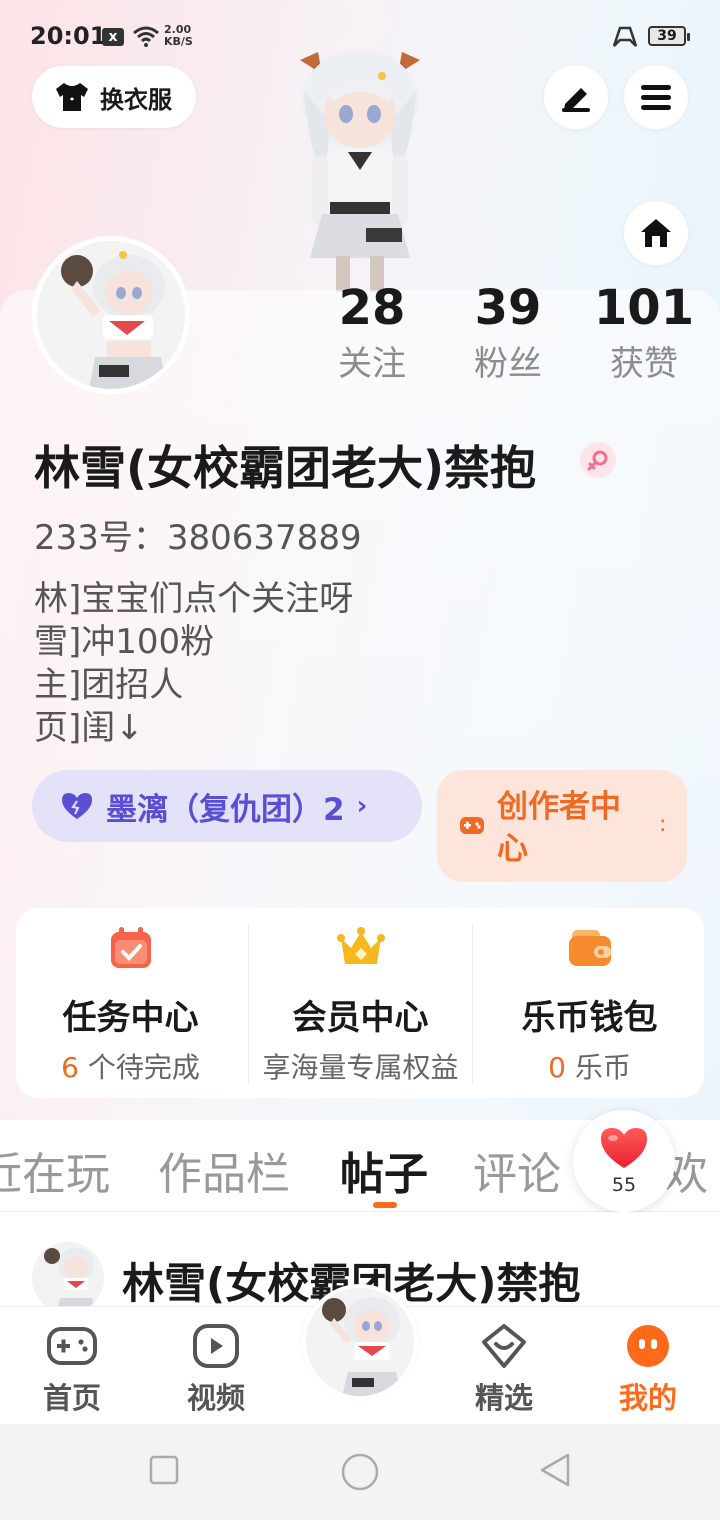 This screenshot has height=1520, width=720. I want to click on creator-trailing: :, so click(663, 824).